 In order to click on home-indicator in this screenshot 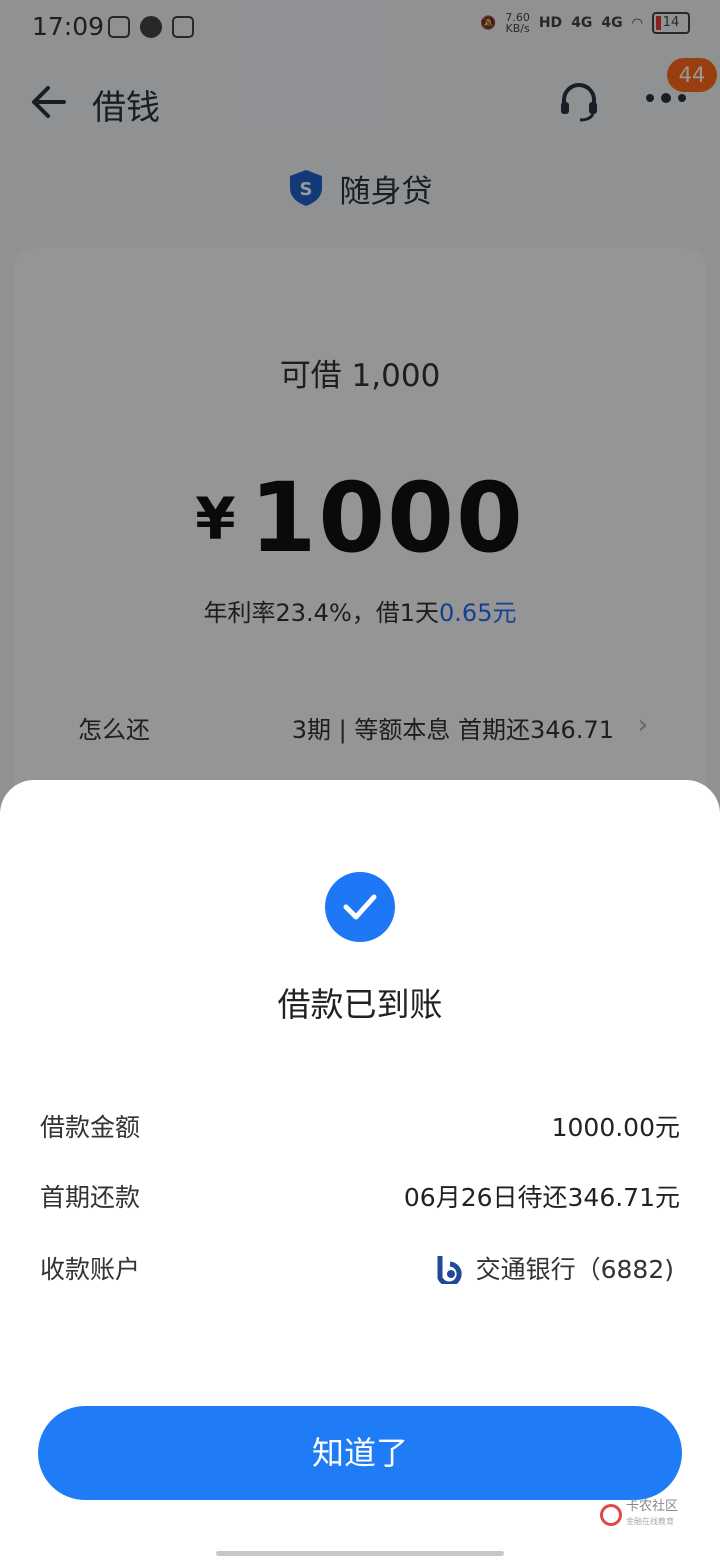, I will do `click(360, 1553)`.